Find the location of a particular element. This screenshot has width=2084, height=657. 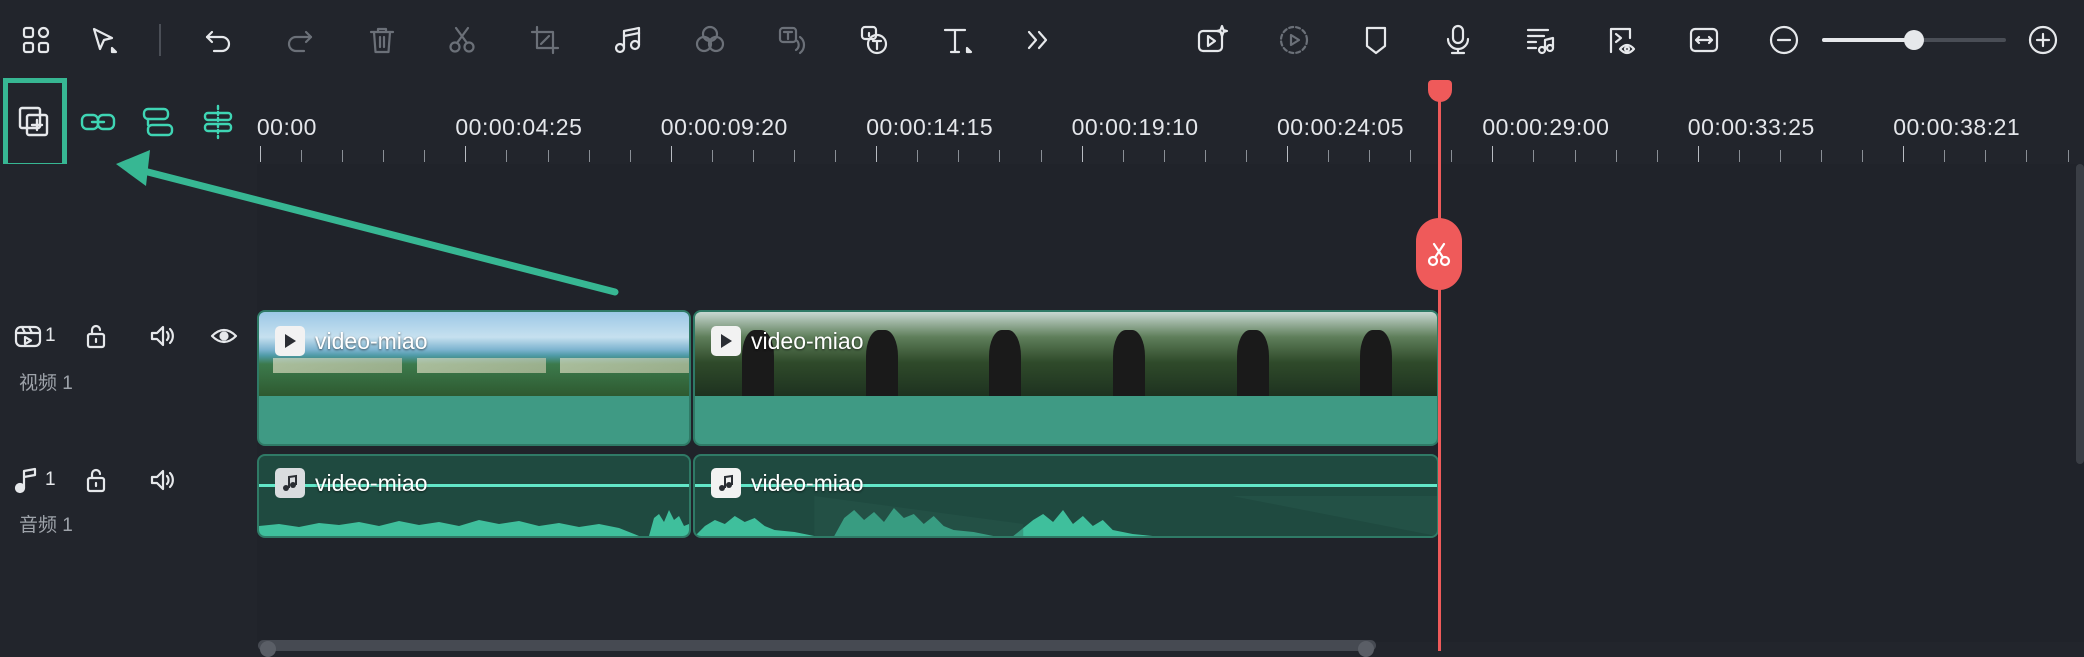

track-group-icon is located at coordinates (158, 122).